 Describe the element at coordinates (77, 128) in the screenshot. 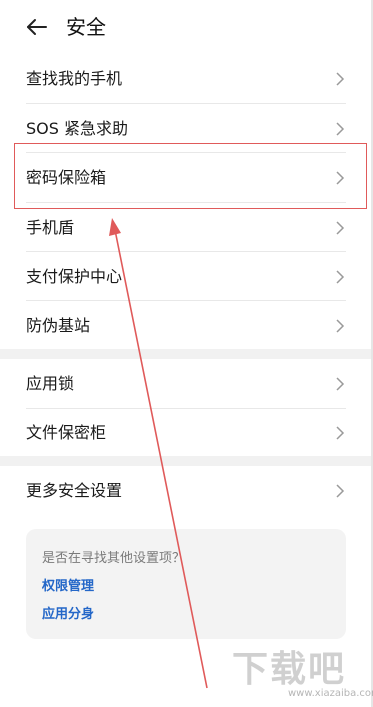

I see `menu-item-label: SOS 紧急求助` at that location.